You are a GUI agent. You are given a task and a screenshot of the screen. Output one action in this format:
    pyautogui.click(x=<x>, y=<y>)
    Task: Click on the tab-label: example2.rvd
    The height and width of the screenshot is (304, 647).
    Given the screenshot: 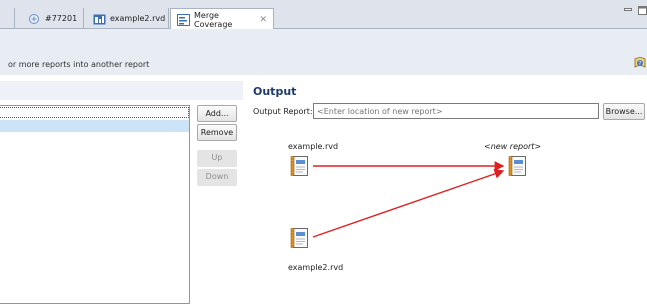 What is the action you would take?
    pyautogui.click(x=138, y=18)
    